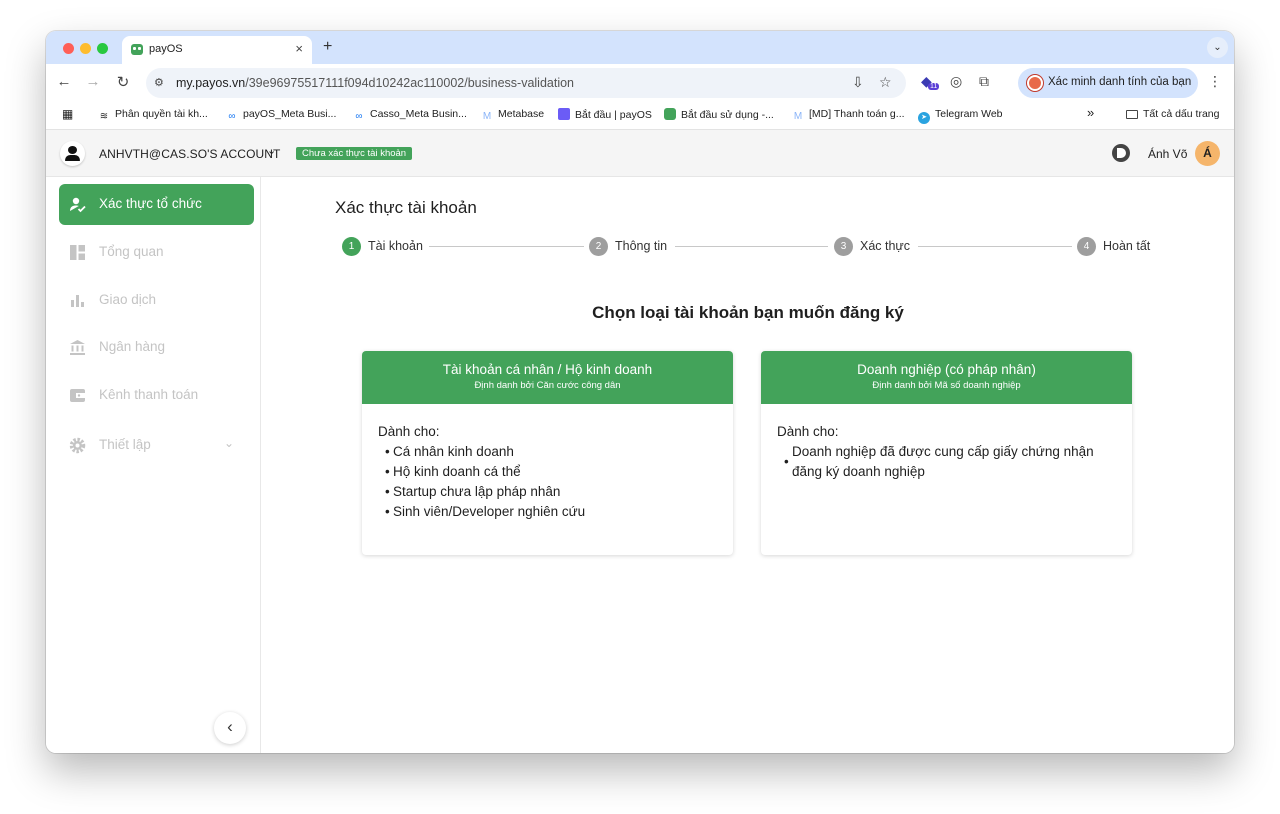  What do you see at coordinates (72, 153) in the screenshot?
I see `account-icon` at bounding box center [72, 153].